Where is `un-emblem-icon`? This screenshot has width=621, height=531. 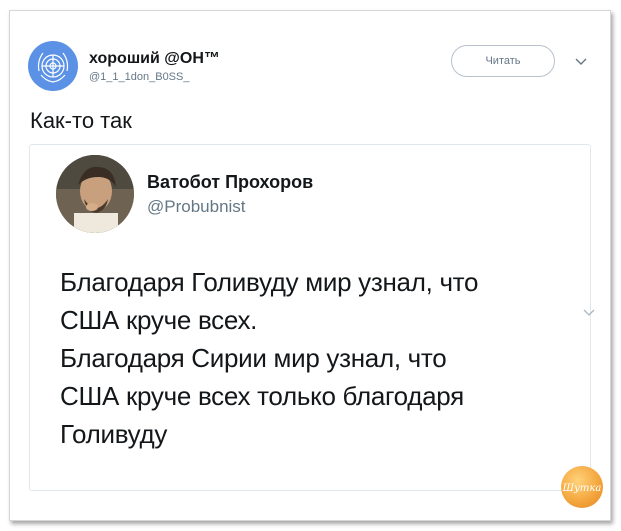 un-emblem-icon is located at coordinates (53, 67).